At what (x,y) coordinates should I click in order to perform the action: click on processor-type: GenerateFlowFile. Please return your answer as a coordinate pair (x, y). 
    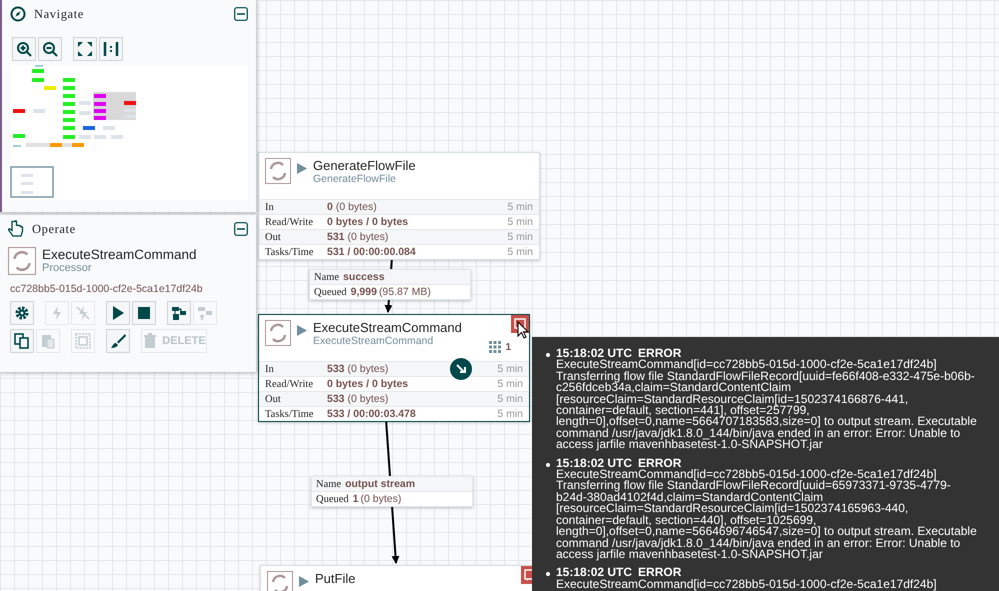
    Looking at the image, I should click on (355, 179).